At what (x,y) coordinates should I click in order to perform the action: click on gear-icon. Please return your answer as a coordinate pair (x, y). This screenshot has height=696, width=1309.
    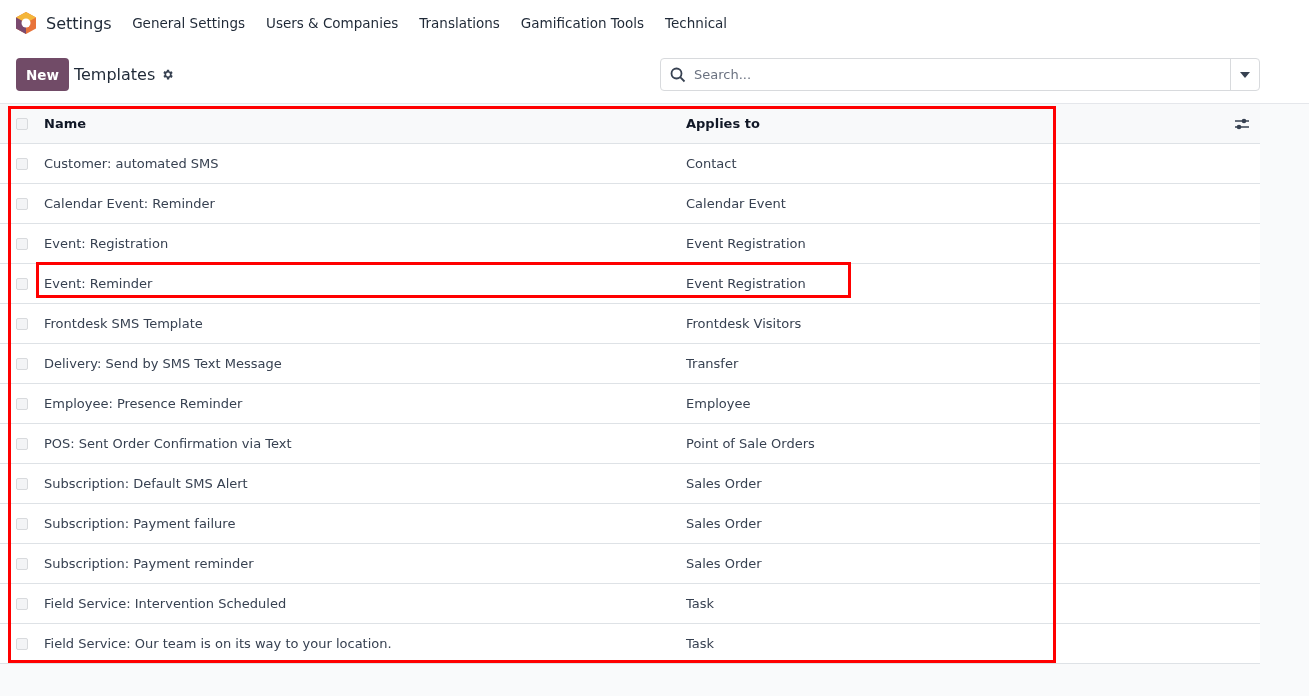
    Looking at the image, I should click on (168, 74).